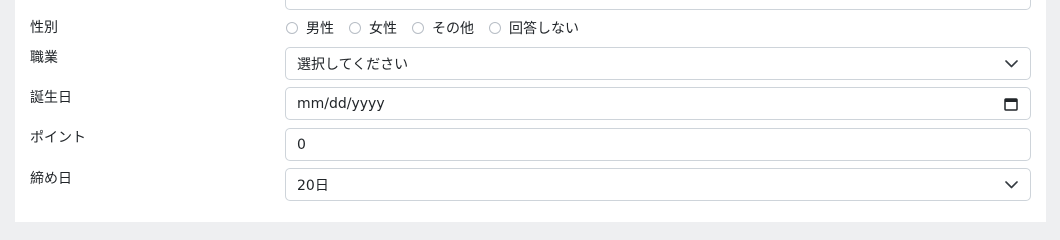  I want to click on radio-label: 回答しない, so click(544, 29).